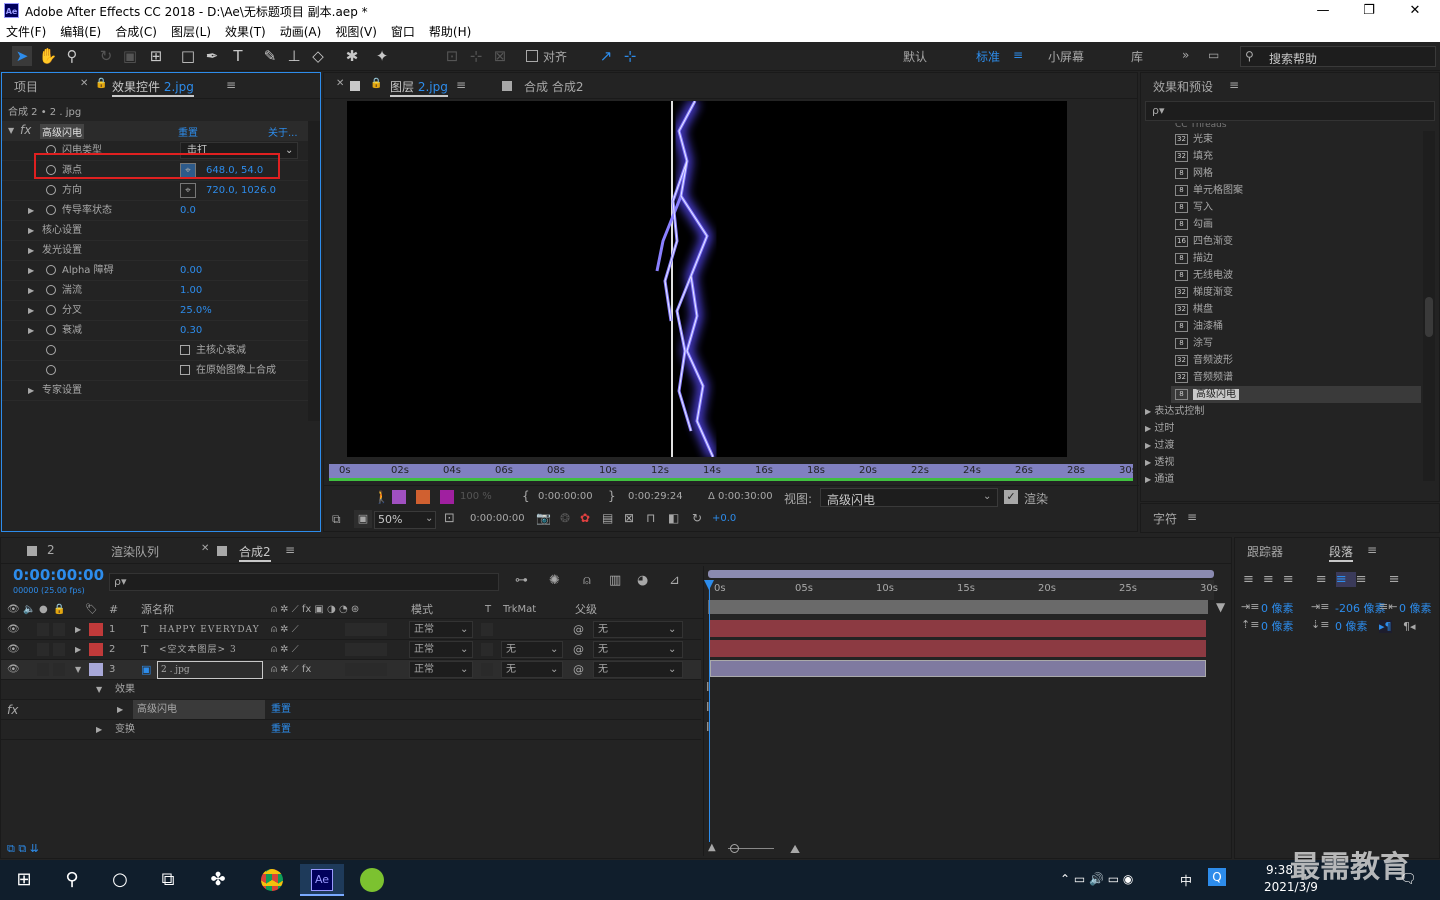 The width and height of the screenshot is (1440, 900). Describe the element at coordinates (382, 56) in the screenshot. I see `puppet-tool-icon: ✦` at that location.